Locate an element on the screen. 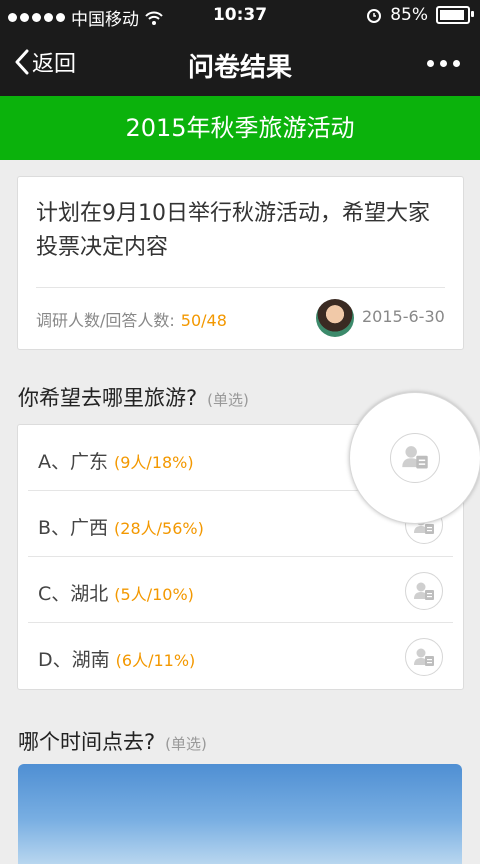  question-1-type: (单选) is located at coordinates (228, 400).